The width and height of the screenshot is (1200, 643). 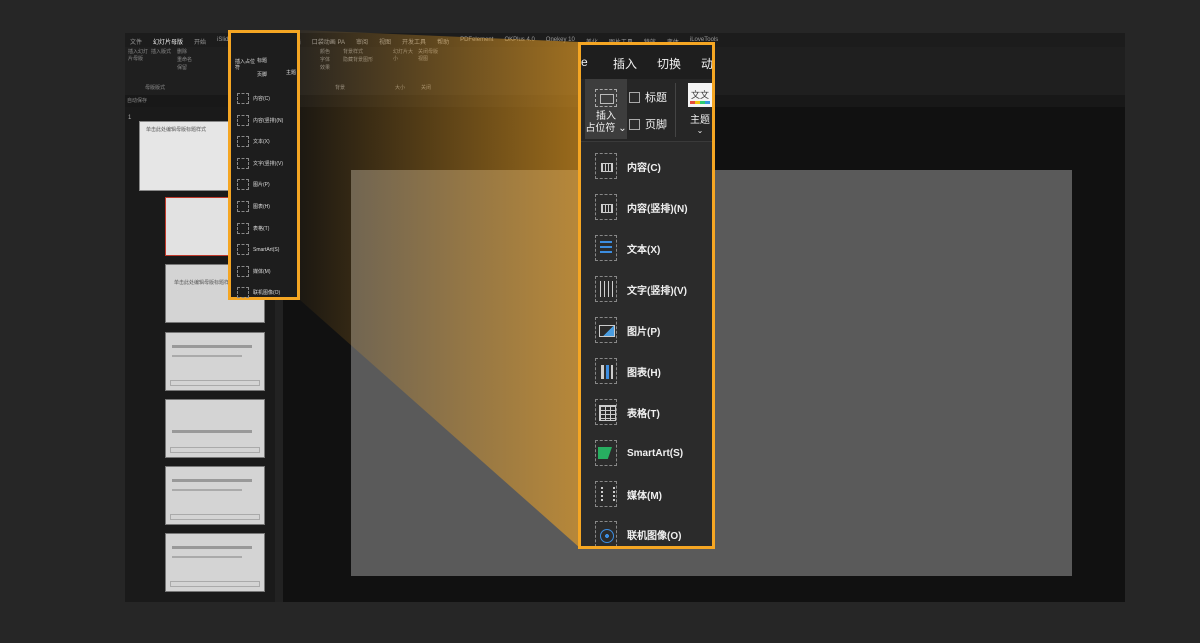 What do you see at coordinates (429, 56) in the screenshot?
I see `close-master-view-button: 关闭母版视图` at bounding box center [429, 56].